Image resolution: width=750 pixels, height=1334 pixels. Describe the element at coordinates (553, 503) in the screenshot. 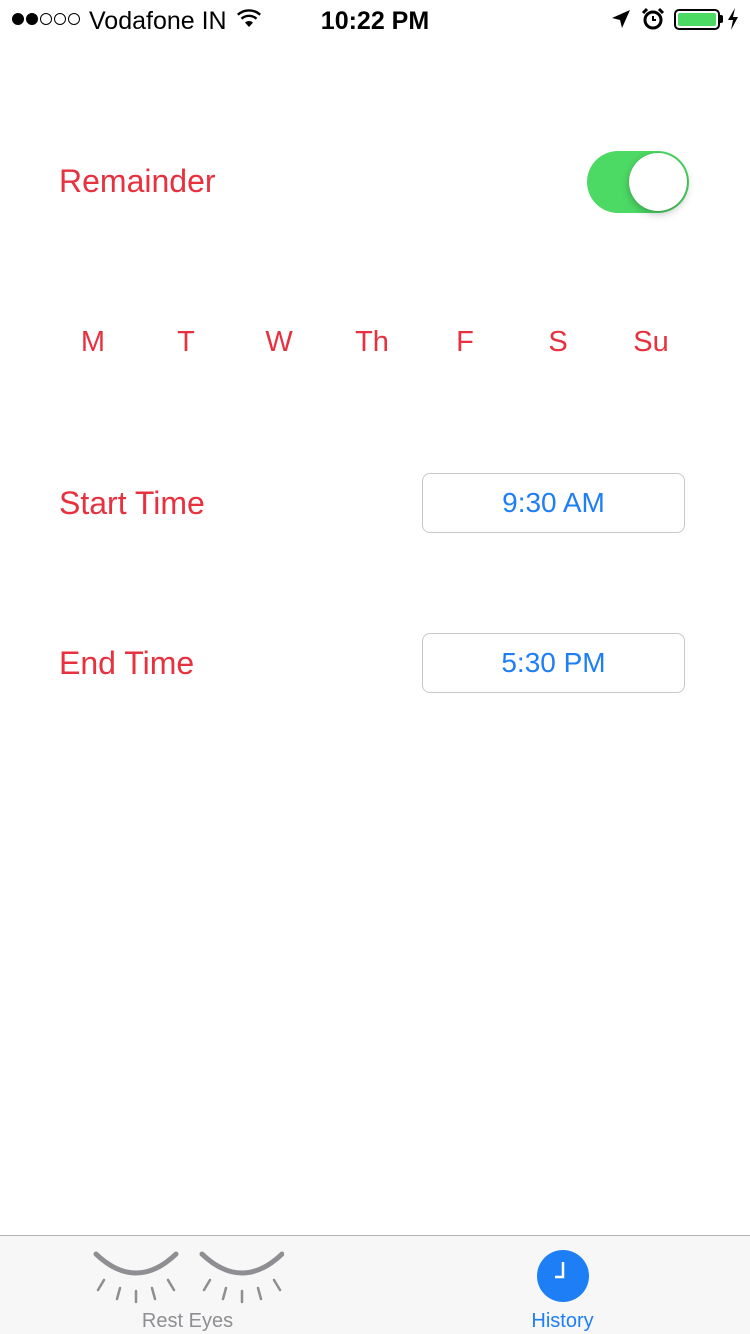

I see `start-time-button: 9:30 AM` at that location.